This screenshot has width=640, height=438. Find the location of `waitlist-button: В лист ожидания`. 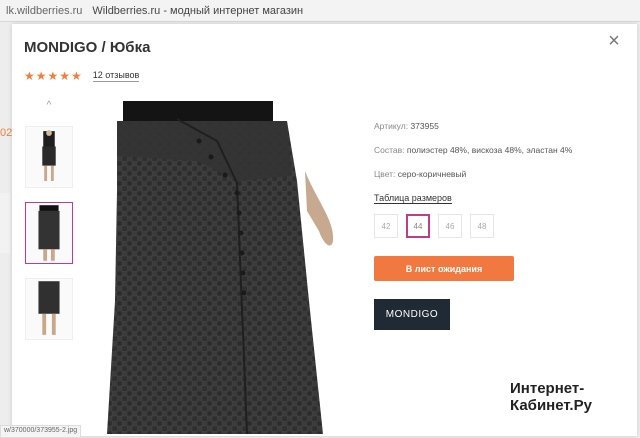

waitlist-button: В лист ожидания is located at coordinates (444, 268).